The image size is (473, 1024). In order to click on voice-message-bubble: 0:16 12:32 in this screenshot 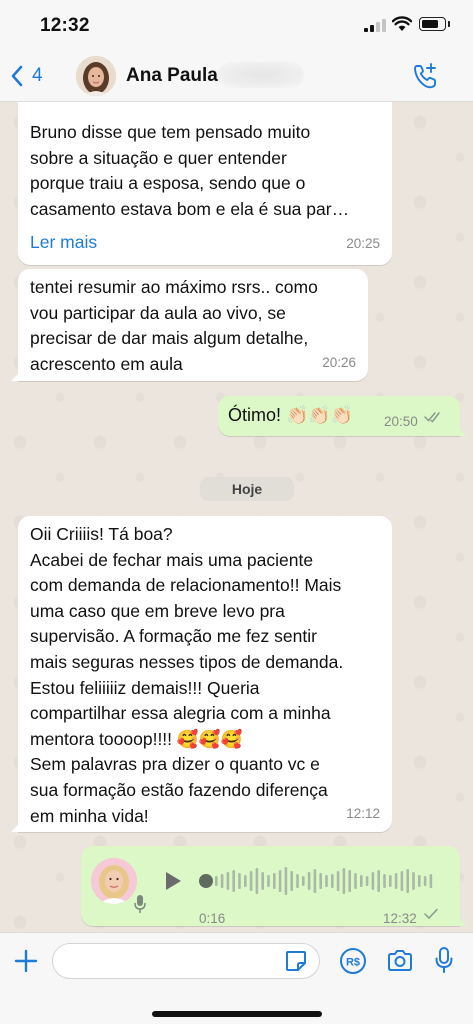, I will do `click(274, 886)`.